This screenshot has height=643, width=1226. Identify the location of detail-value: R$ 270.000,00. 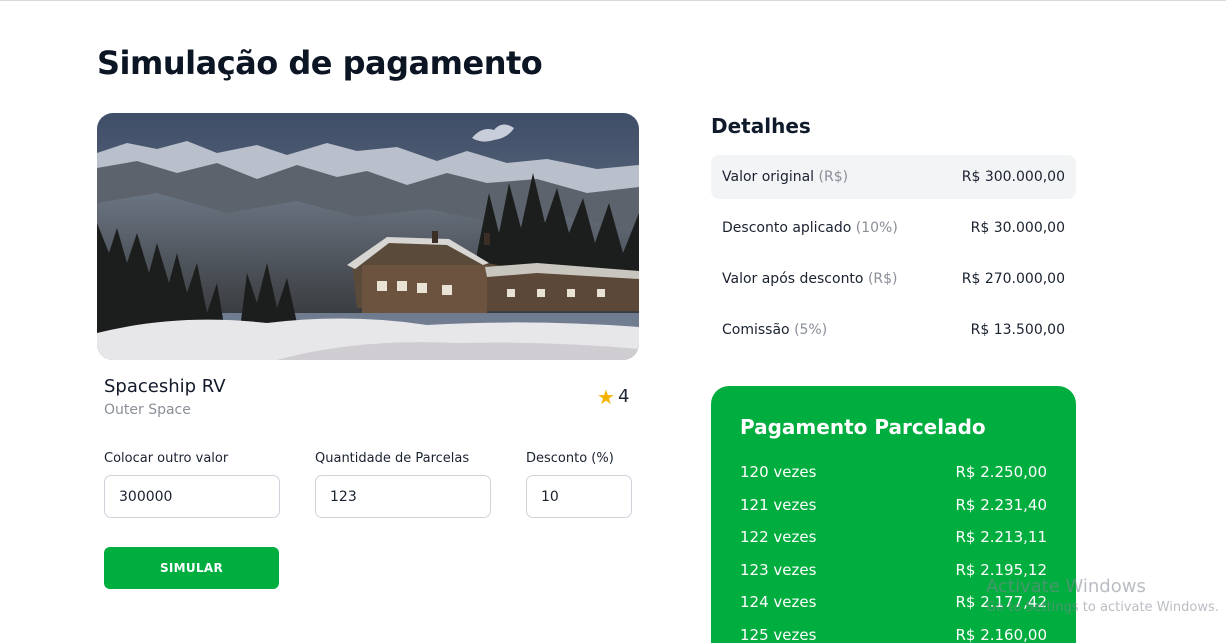
(1013, 279).